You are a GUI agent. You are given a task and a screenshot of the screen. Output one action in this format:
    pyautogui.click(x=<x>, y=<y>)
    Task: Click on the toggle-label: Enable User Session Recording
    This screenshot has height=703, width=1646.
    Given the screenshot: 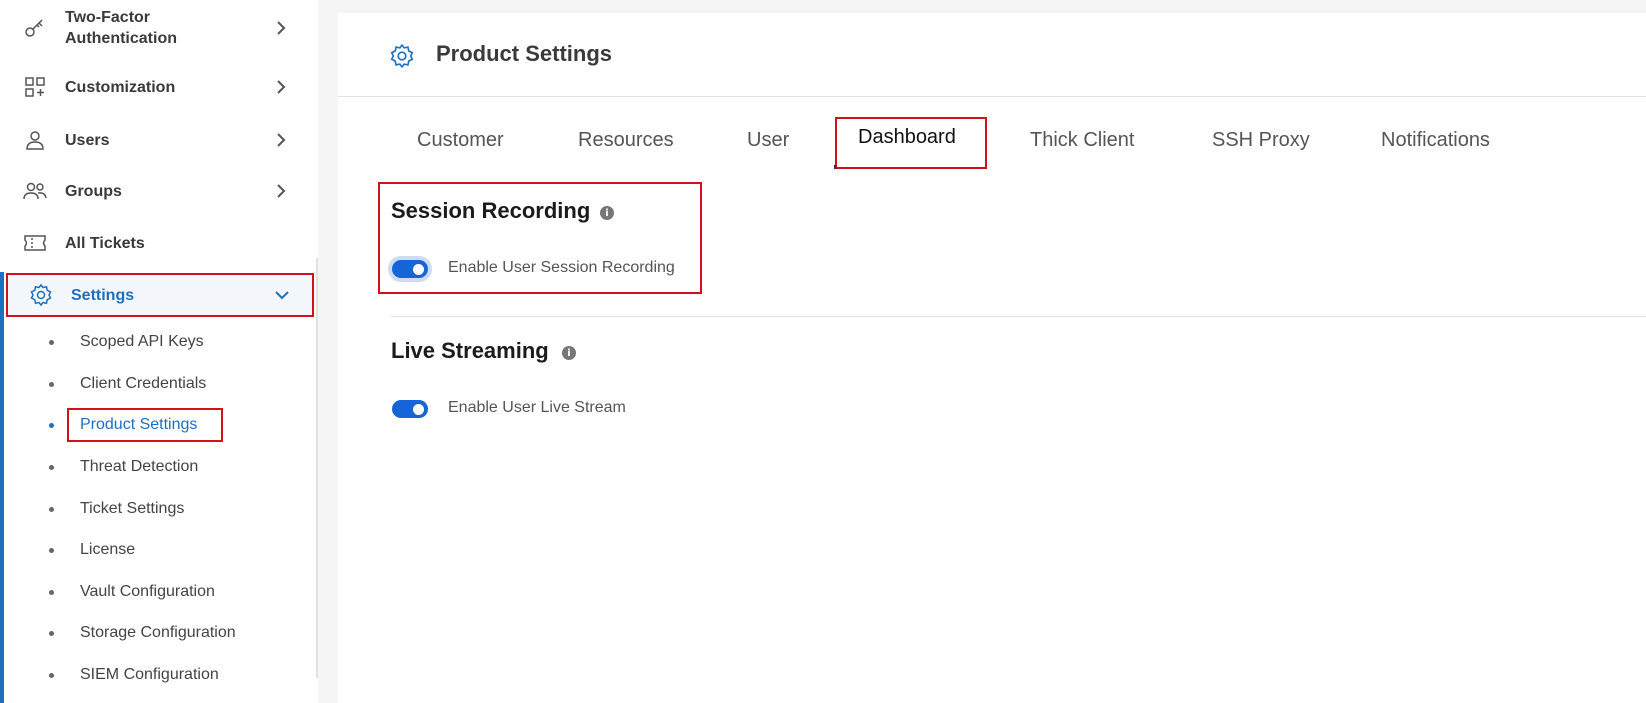 What is the action you would take?
    pyautogui.click(x=561, y=267)
    